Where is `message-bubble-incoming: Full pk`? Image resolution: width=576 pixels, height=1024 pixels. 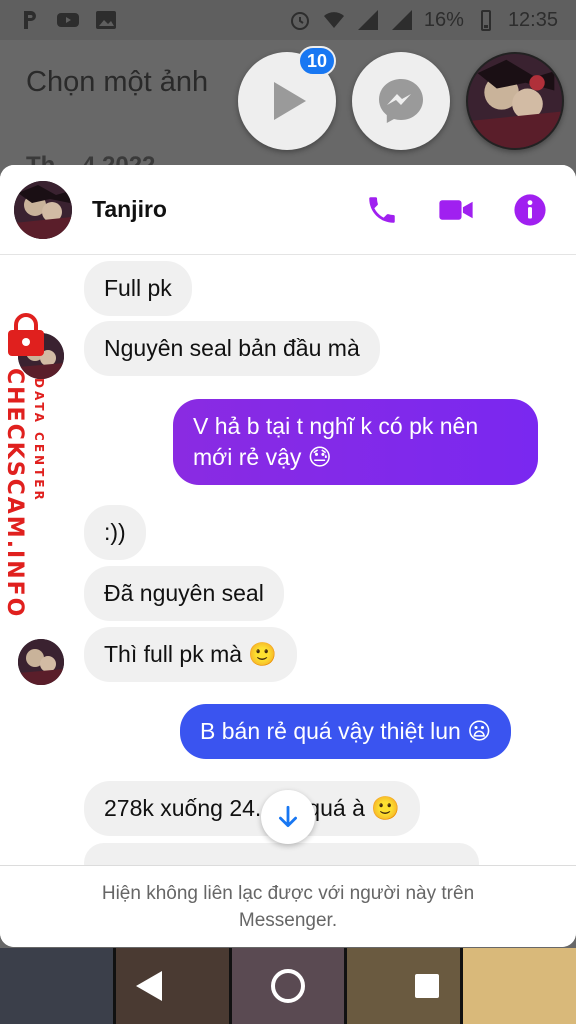 message-bubble-incoming: Full pk is located at coordinates (138, 288).